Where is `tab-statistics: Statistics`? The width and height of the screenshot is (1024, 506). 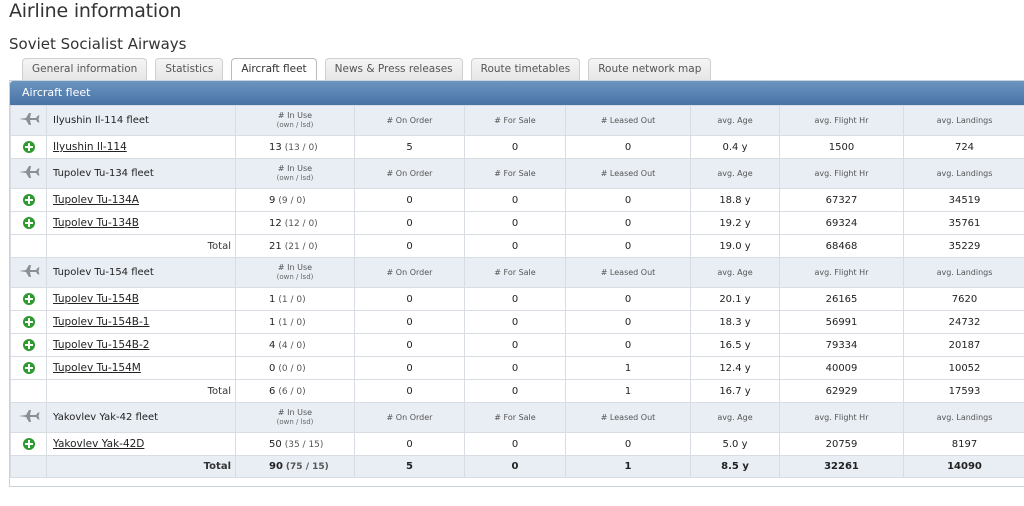
tab-statistics: Statistics is located at coordinates (189, 69).